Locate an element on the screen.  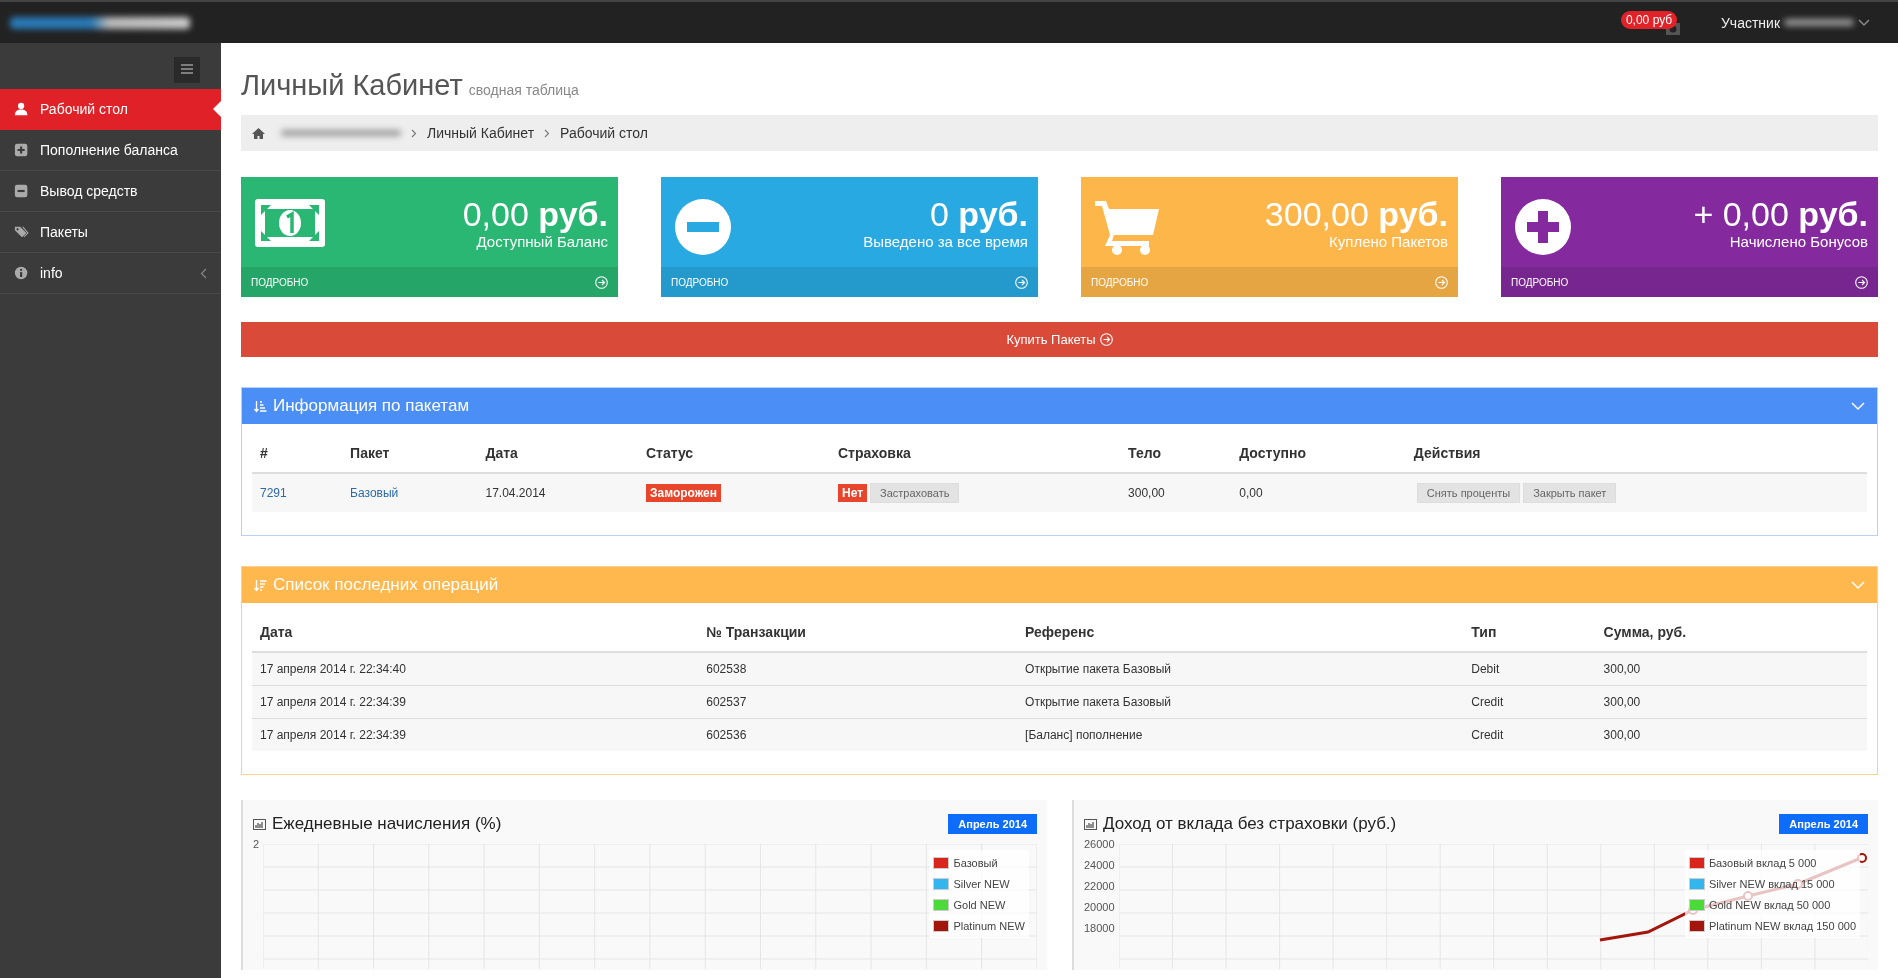
home-icon is located at coordinates (258, 133).